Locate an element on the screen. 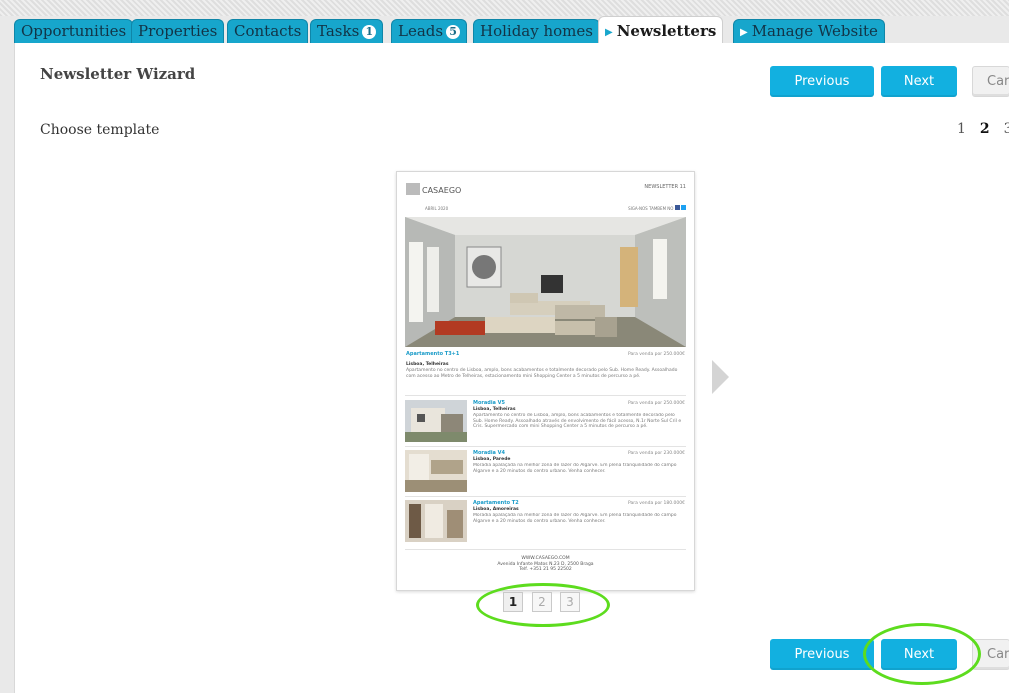 This screenshot has width=1009, height=693. page-link-1: 1 is located at coordinates (961, 129).